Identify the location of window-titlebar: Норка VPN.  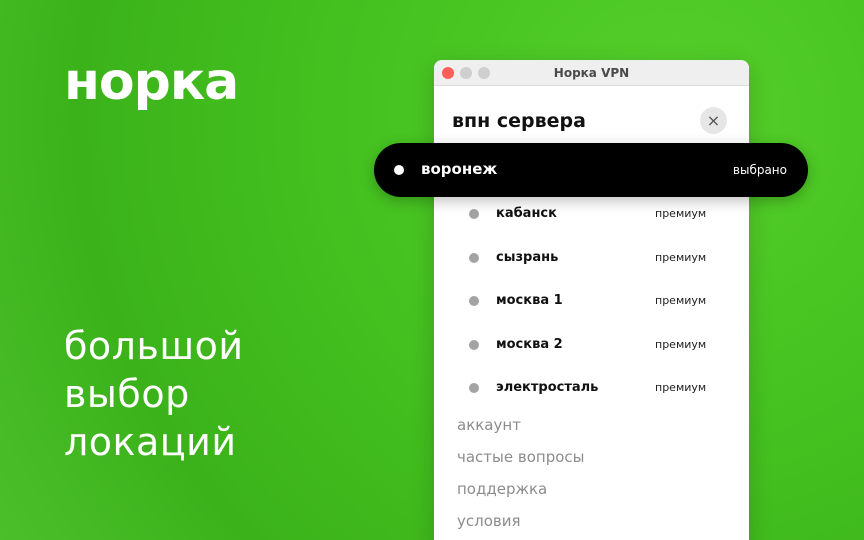
(591, 73).